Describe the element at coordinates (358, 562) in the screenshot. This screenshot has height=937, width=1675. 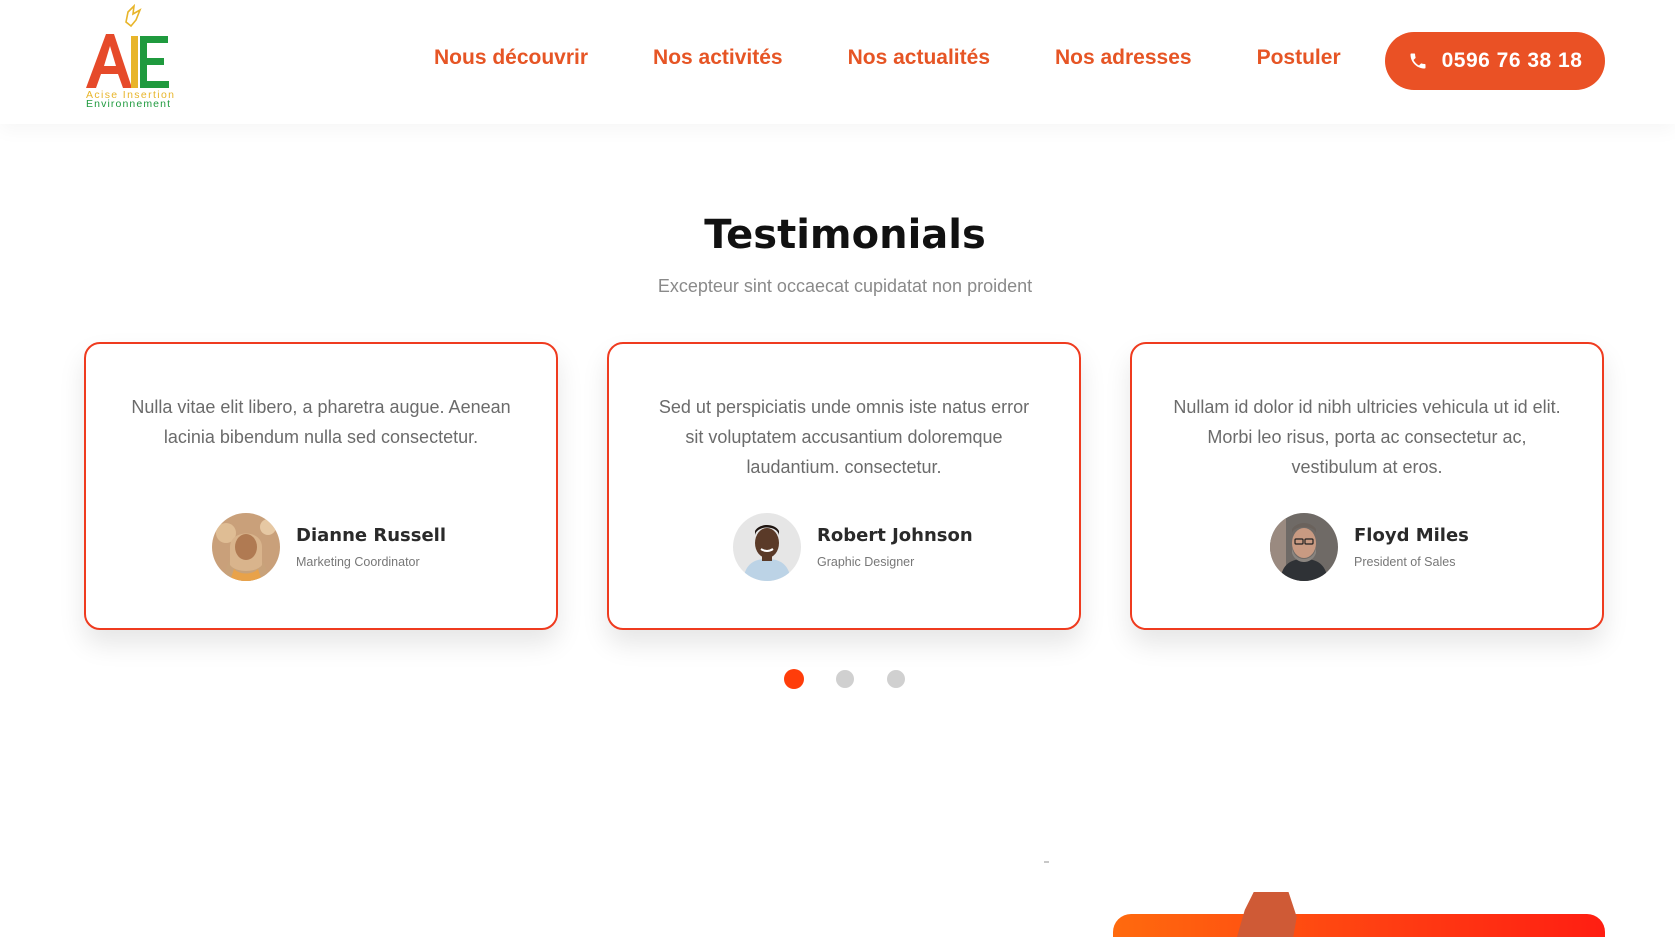
I see `author-role: Marketing Coordinator` at that location.